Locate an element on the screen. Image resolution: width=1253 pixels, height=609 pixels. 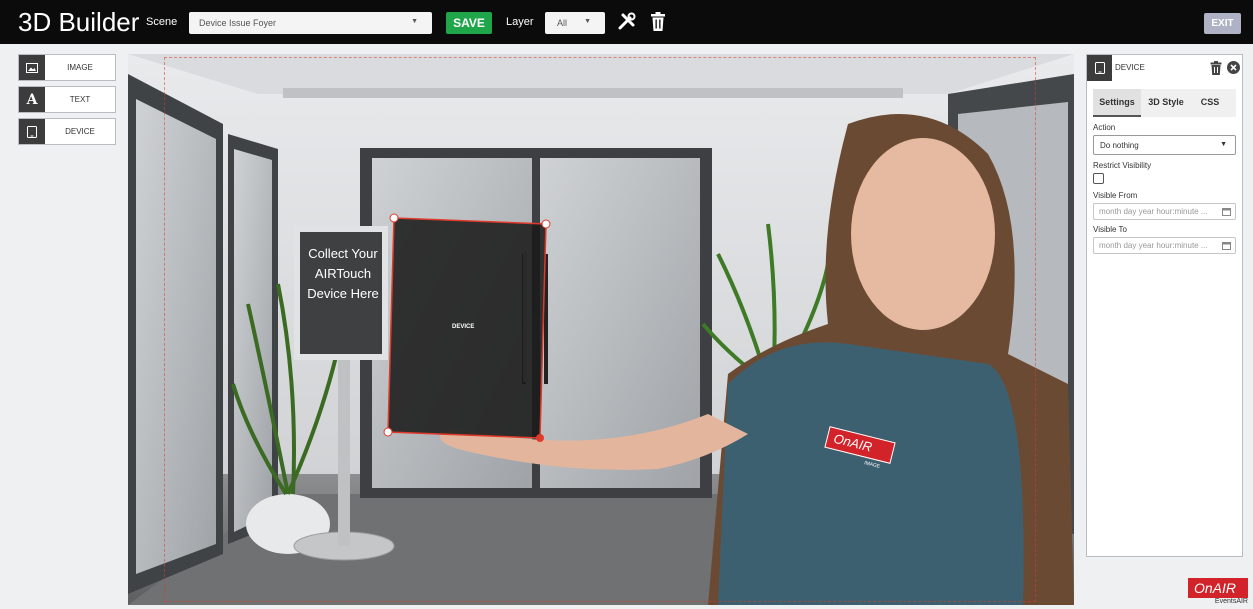
sign-line: AIRTouch is located at coordinates (343, 273).